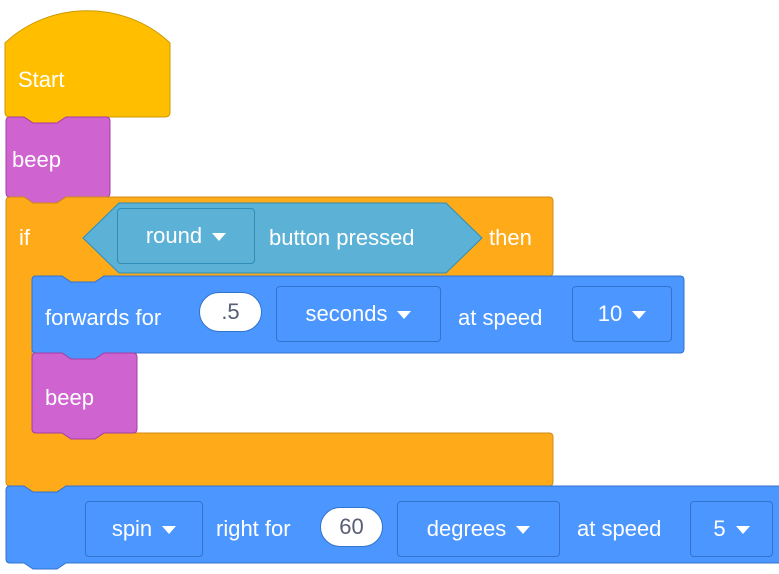  I want to click on start-label: Start, so click(41, 79).